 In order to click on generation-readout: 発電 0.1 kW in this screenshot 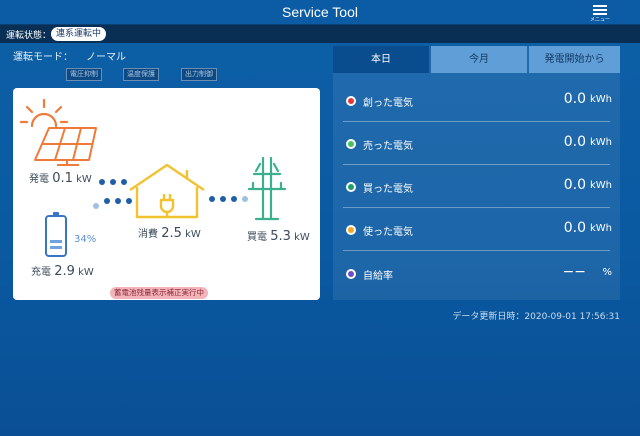, I will do `click(60, 178)`.